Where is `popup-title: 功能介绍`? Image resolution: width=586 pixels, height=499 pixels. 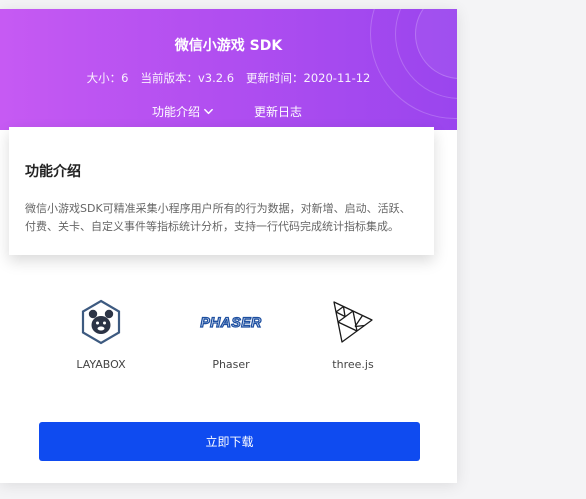
popup-title: 功能介绍 is located at coordinates (53, 172).